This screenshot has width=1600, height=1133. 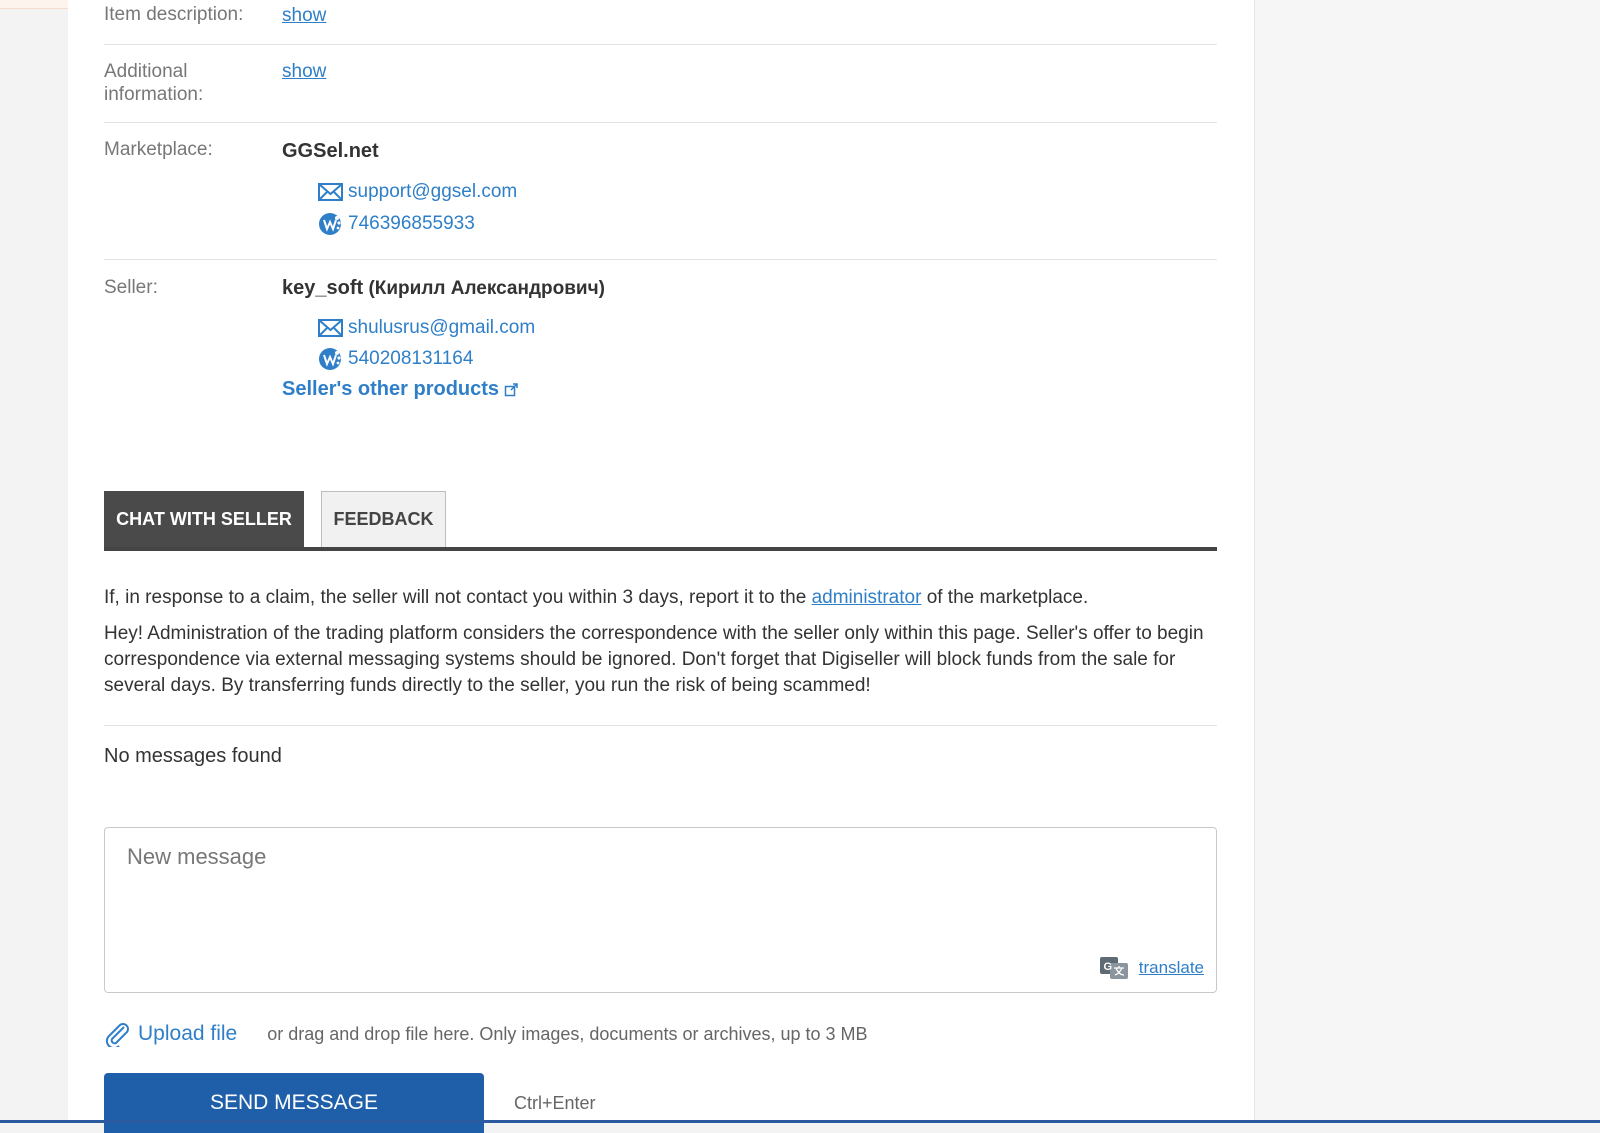 I want to click on translate-link: translate, so click(x=1171, y=968).